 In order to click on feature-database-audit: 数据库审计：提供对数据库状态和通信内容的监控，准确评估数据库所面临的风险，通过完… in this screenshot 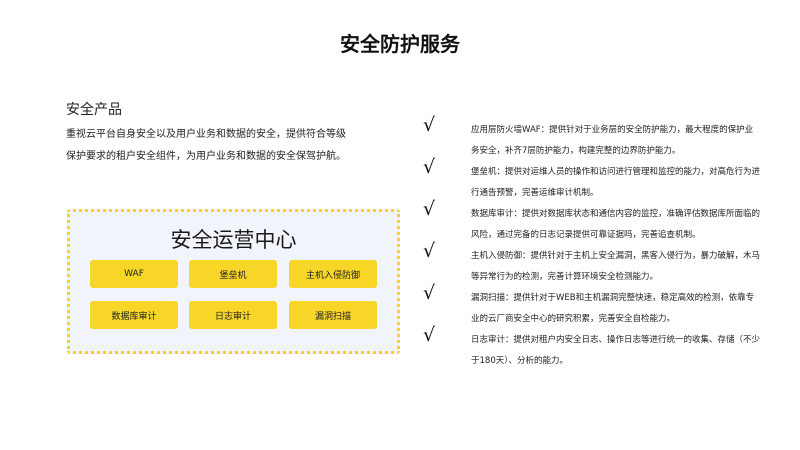, I will do `click(616, 224)`.